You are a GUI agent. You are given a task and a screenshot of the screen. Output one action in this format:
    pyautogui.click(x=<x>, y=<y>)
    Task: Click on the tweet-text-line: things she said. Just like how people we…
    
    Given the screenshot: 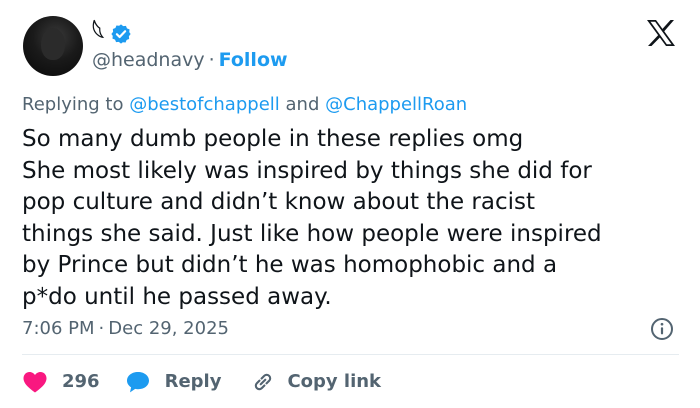 What is the action you would take?
    pyautogui.click(x=312, y=233)
    